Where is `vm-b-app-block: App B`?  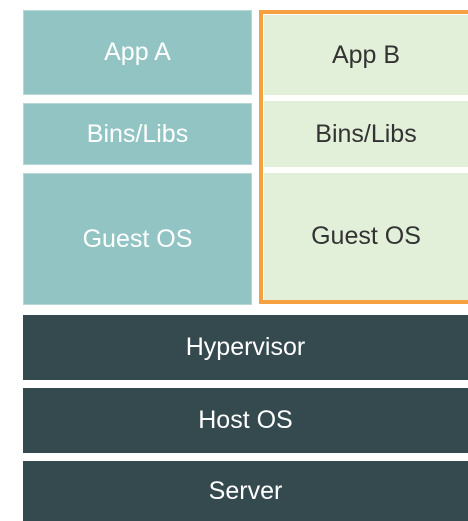
vm-b-app-block: App B is located at coordinates (366, 55).